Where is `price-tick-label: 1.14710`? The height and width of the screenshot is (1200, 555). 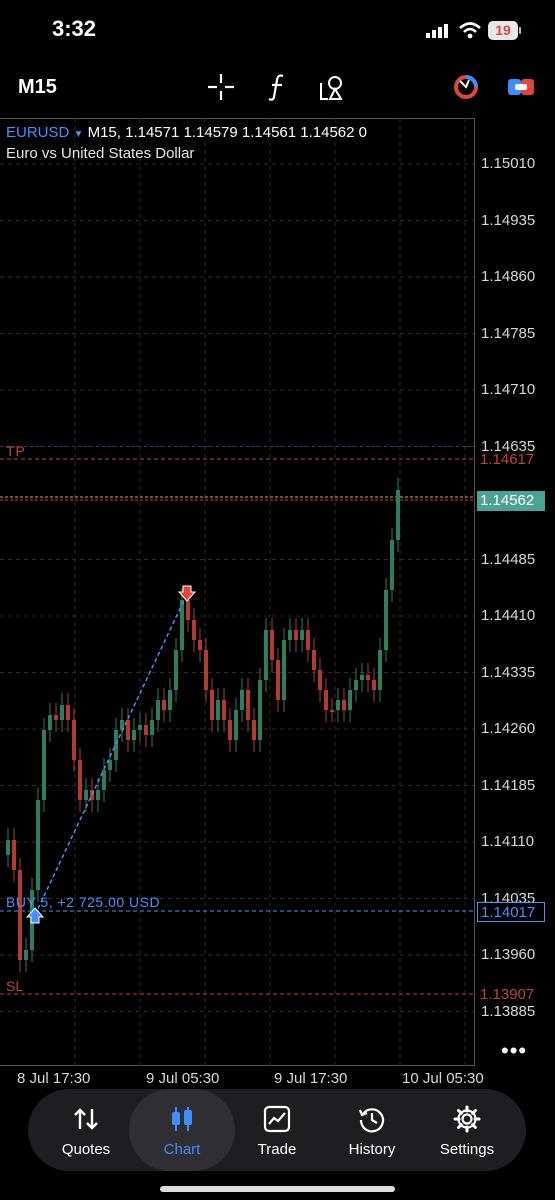 price-tick-label: 1.14710 is located at coordinates (508, 389).